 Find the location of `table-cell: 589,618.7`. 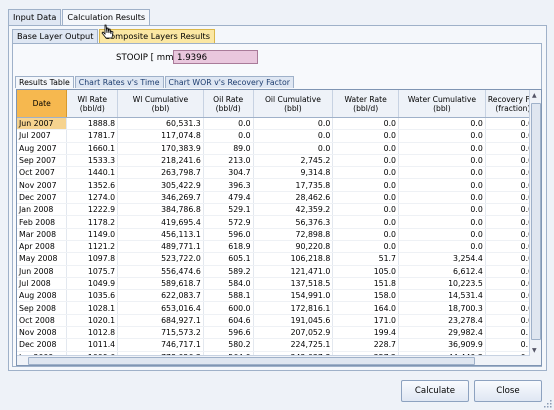

table-cell: 589,618.7 is located at coordinates (160, 284).